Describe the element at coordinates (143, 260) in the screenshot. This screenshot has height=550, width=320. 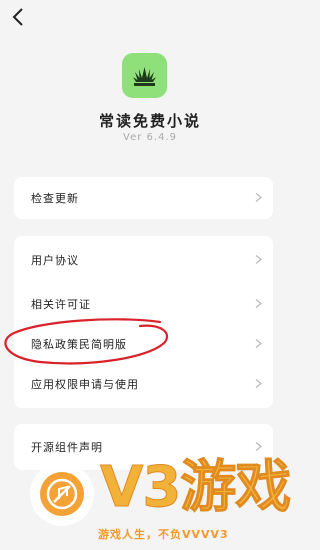
I see `user-agreement-item: 用户协议` at that location.